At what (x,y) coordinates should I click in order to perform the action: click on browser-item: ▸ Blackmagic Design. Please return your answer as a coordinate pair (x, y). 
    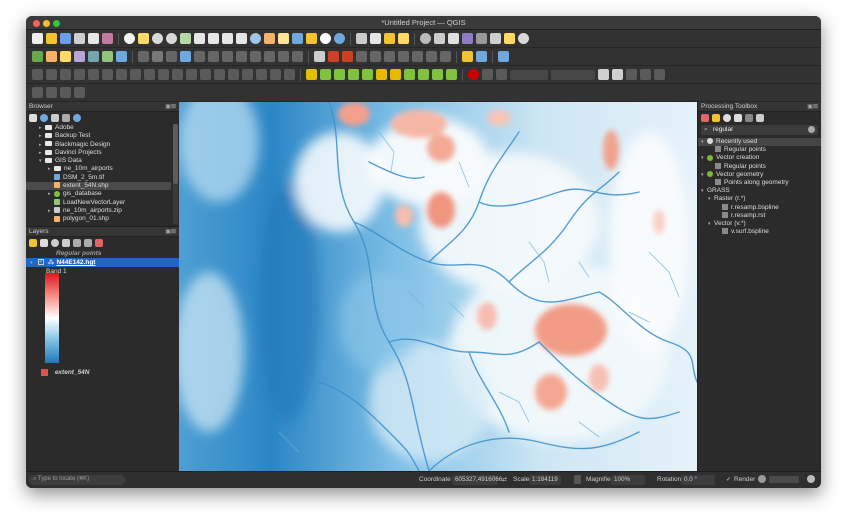
    Looking at the image, I should click on (98, 145).